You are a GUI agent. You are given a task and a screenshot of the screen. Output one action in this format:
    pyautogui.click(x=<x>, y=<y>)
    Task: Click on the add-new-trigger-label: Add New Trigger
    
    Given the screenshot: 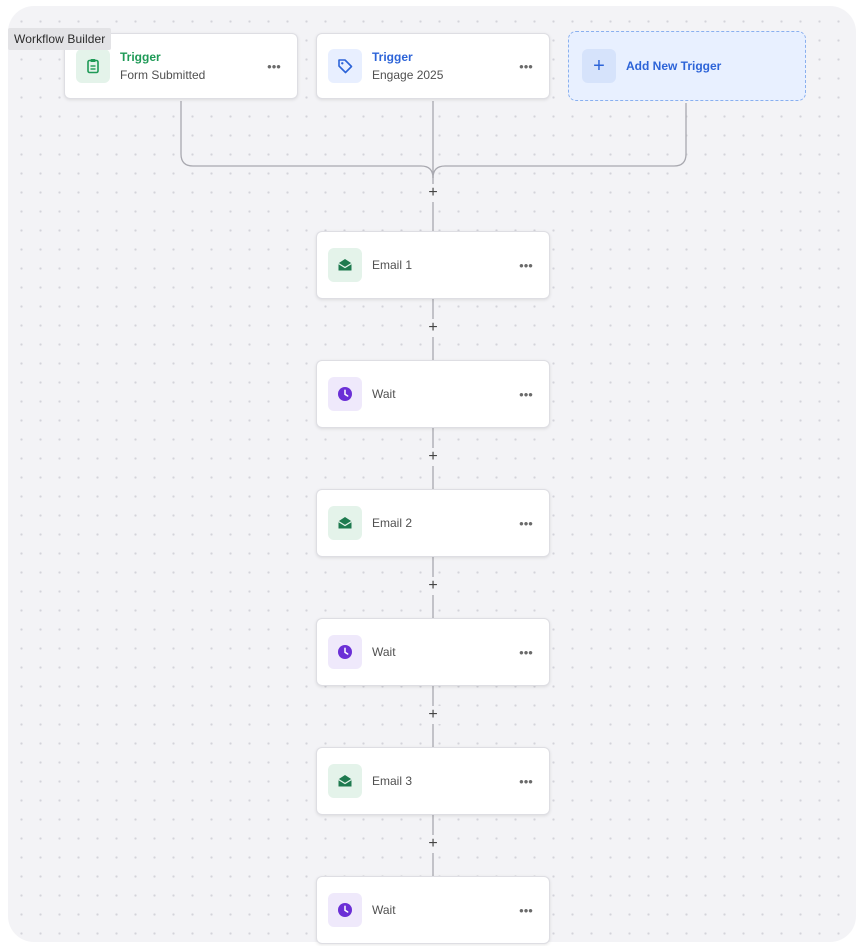 What is the action you would take?
    pyautogui.click(x=674, y=66)
    